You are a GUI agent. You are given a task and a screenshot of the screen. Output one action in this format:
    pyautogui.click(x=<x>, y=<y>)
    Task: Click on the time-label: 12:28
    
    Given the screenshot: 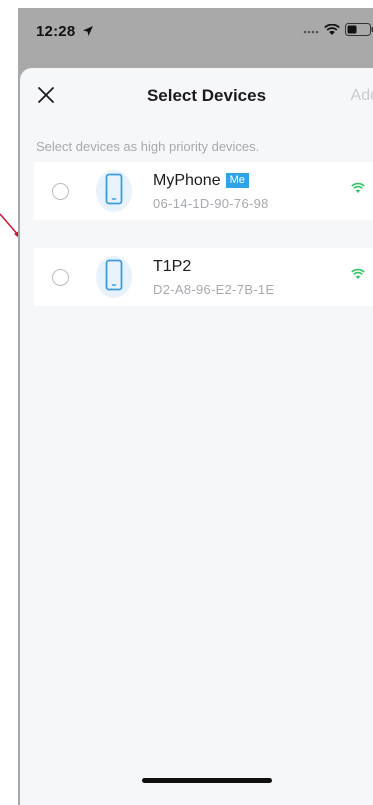 What is the action you would take?
    pyautogui.click(x=56, y=31)
    